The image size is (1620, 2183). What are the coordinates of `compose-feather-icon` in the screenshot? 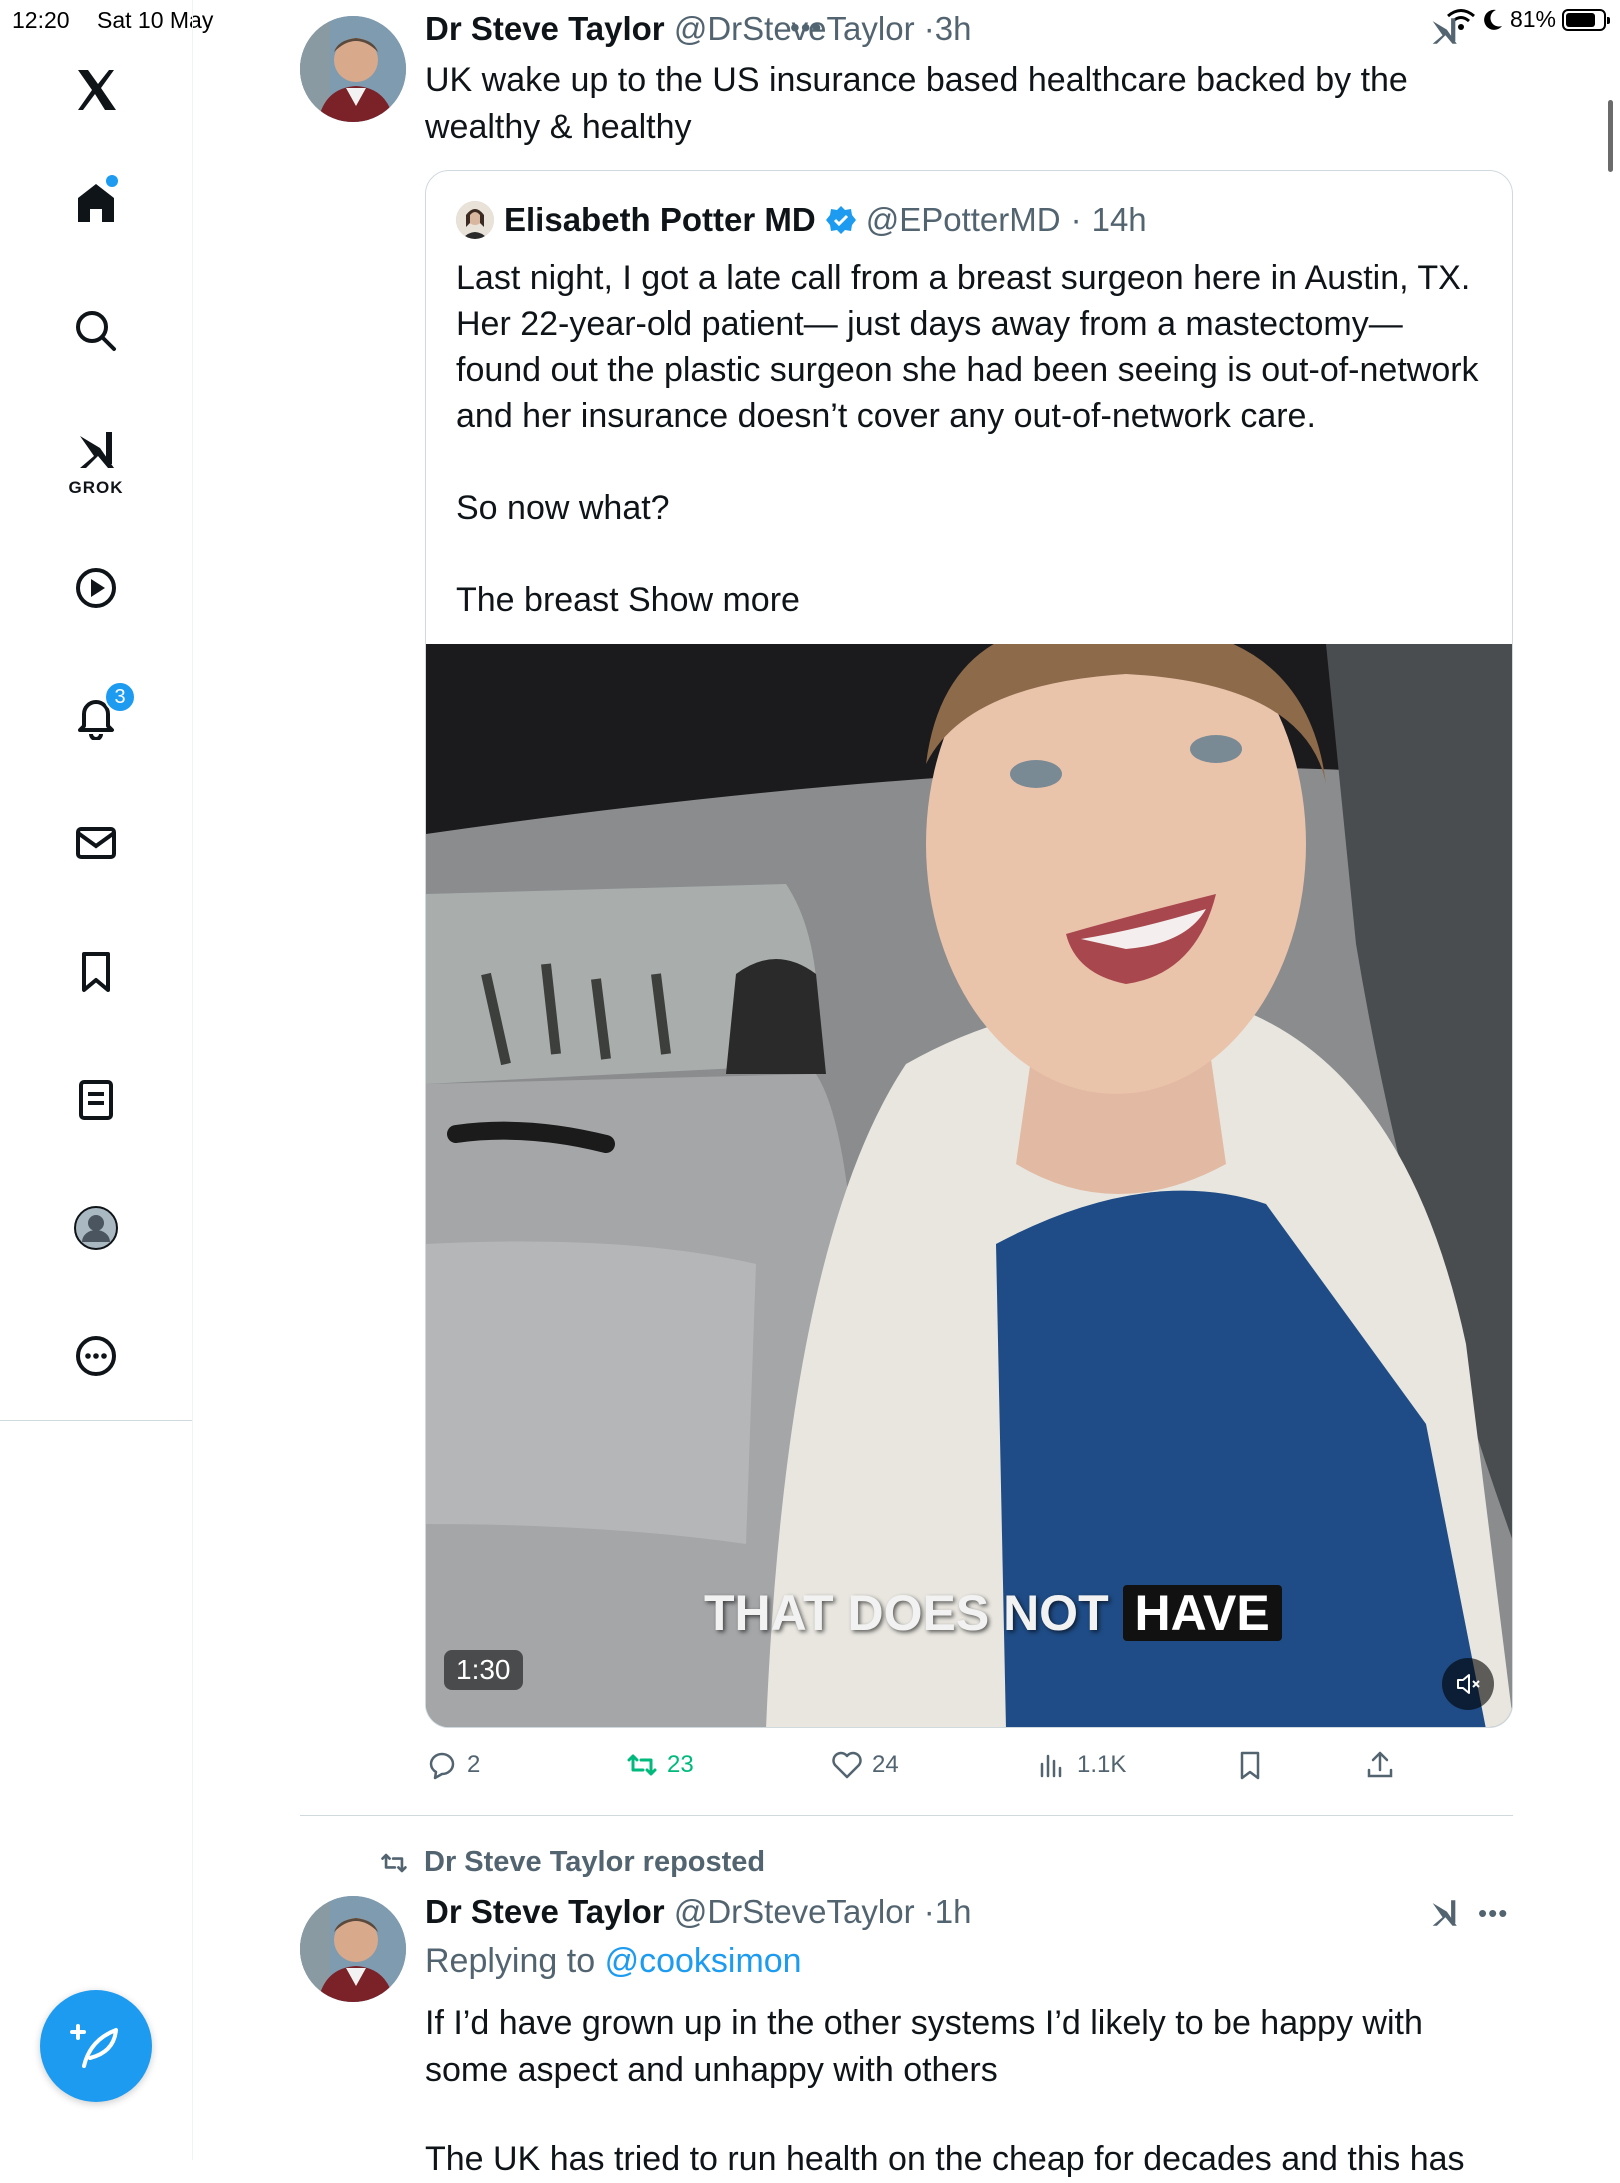 It's located at (94, 2046).